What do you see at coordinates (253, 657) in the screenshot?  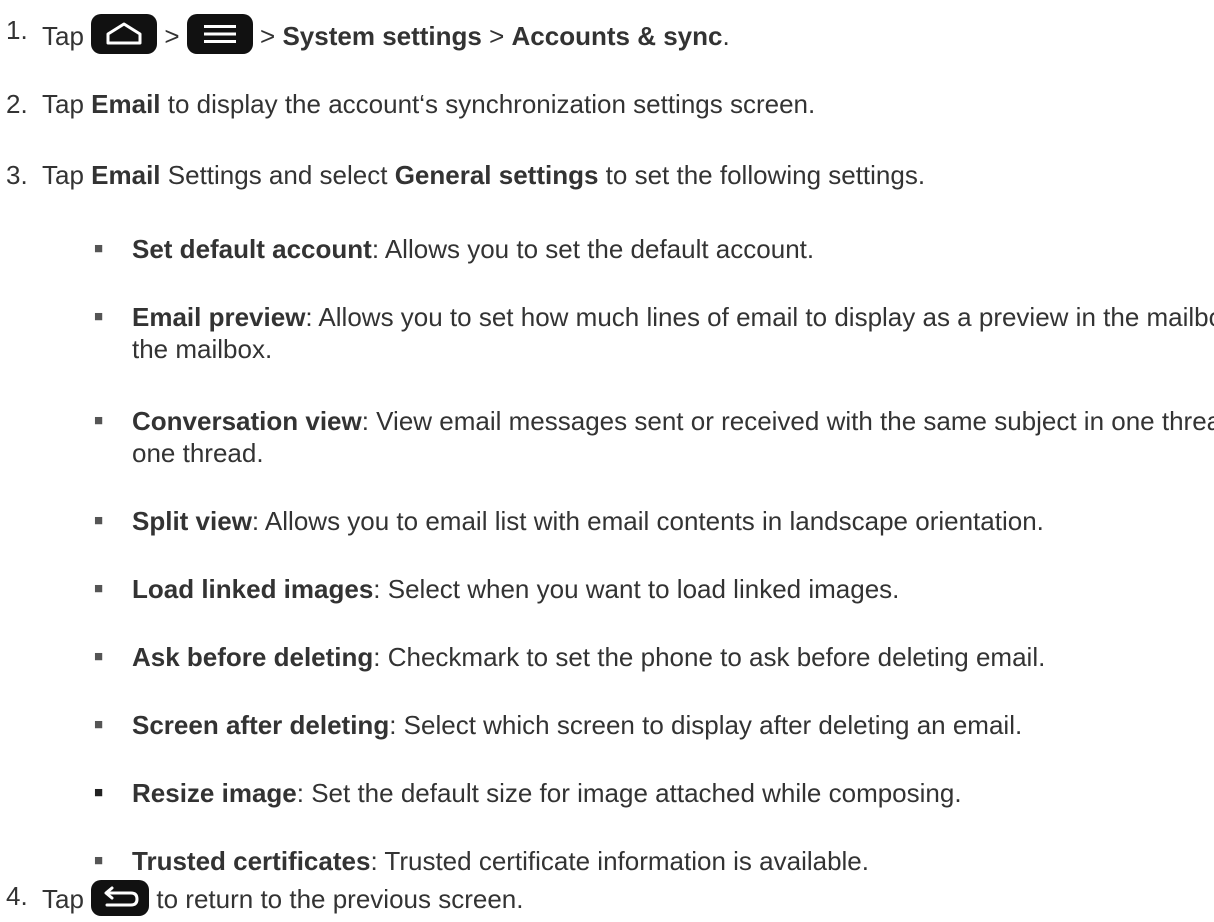 I see `setting-term: Ask before deleting` at bounding box center [253, 657].